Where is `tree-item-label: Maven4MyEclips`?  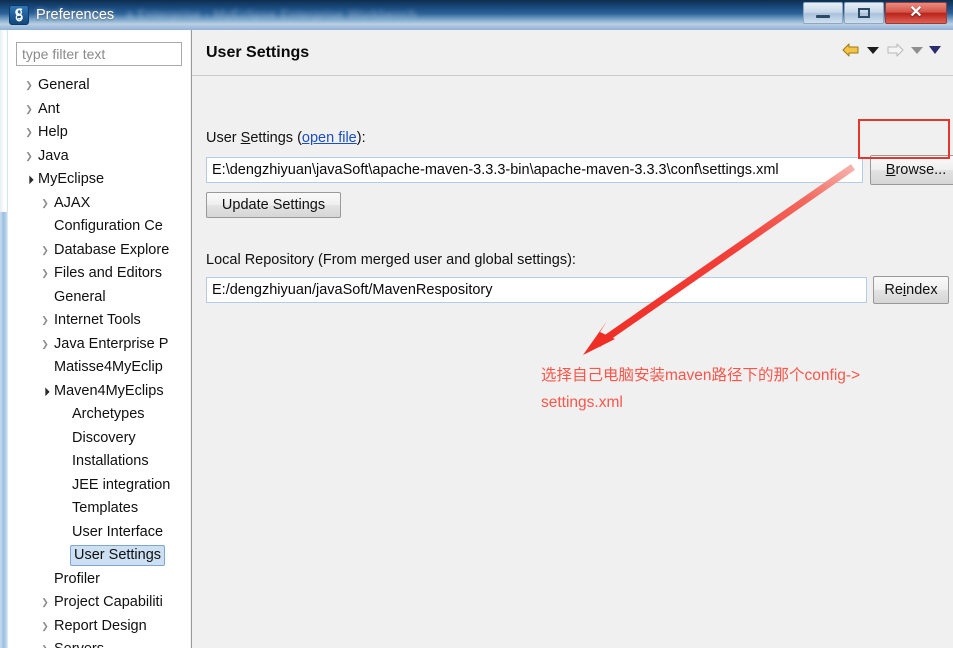
tree-item-label: Maven4MyEclips is located at coordinates (109, 390).